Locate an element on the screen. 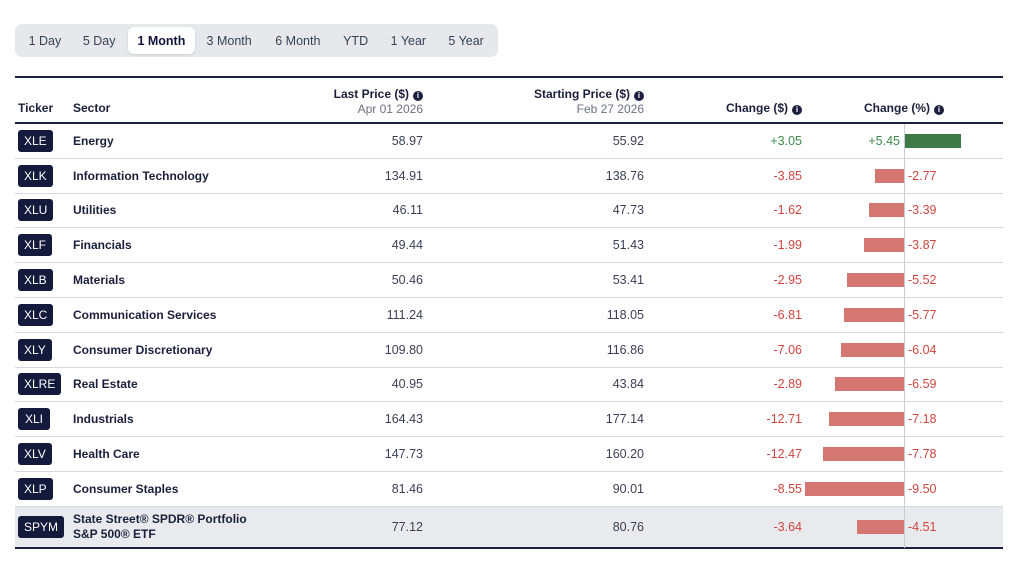 This screenshot has height=569, width=1024. starting-price: 55.92 is located at coordinates (628, 140).